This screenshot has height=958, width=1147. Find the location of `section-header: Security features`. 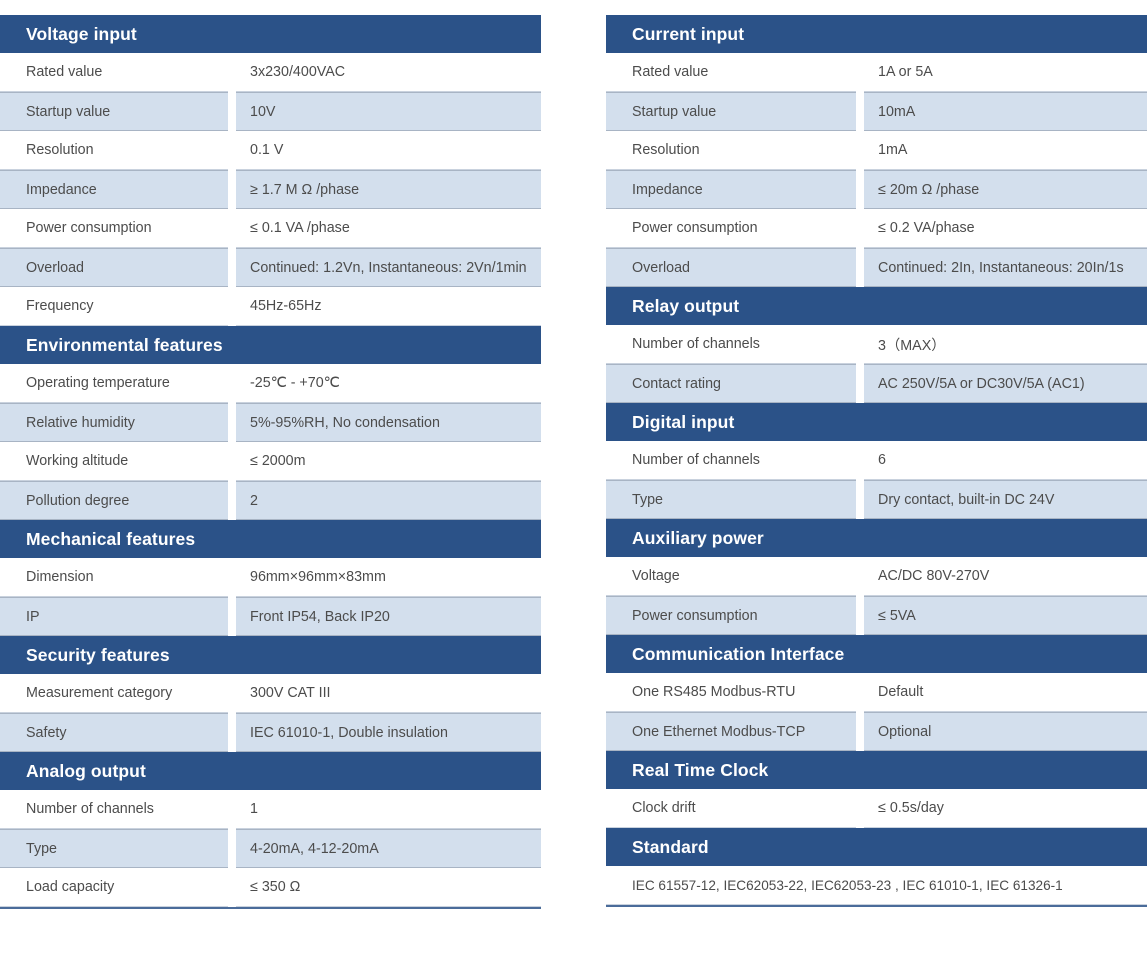

section-header: Security features is located at coordinates (270, 655).